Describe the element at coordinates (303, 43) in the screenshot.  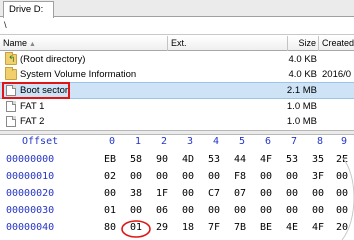
I see `column-header-size: Size` at that location.